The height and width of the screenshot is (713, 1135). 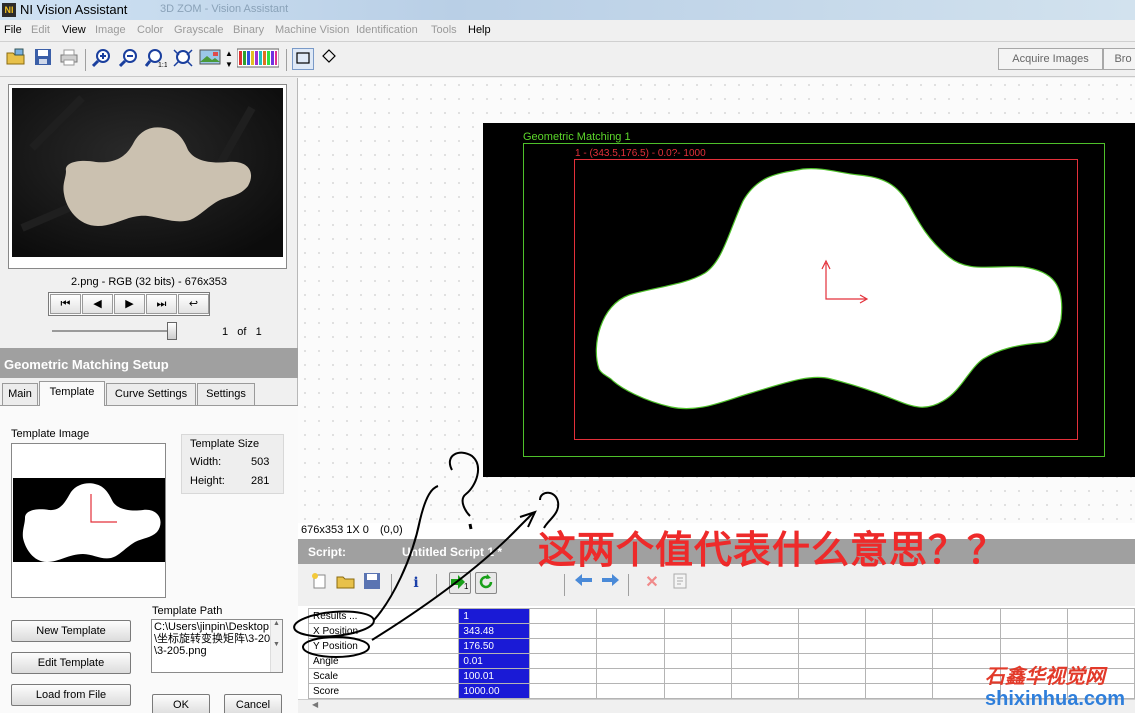 I want to click on menu-view: View, so click(x=74, y=30).